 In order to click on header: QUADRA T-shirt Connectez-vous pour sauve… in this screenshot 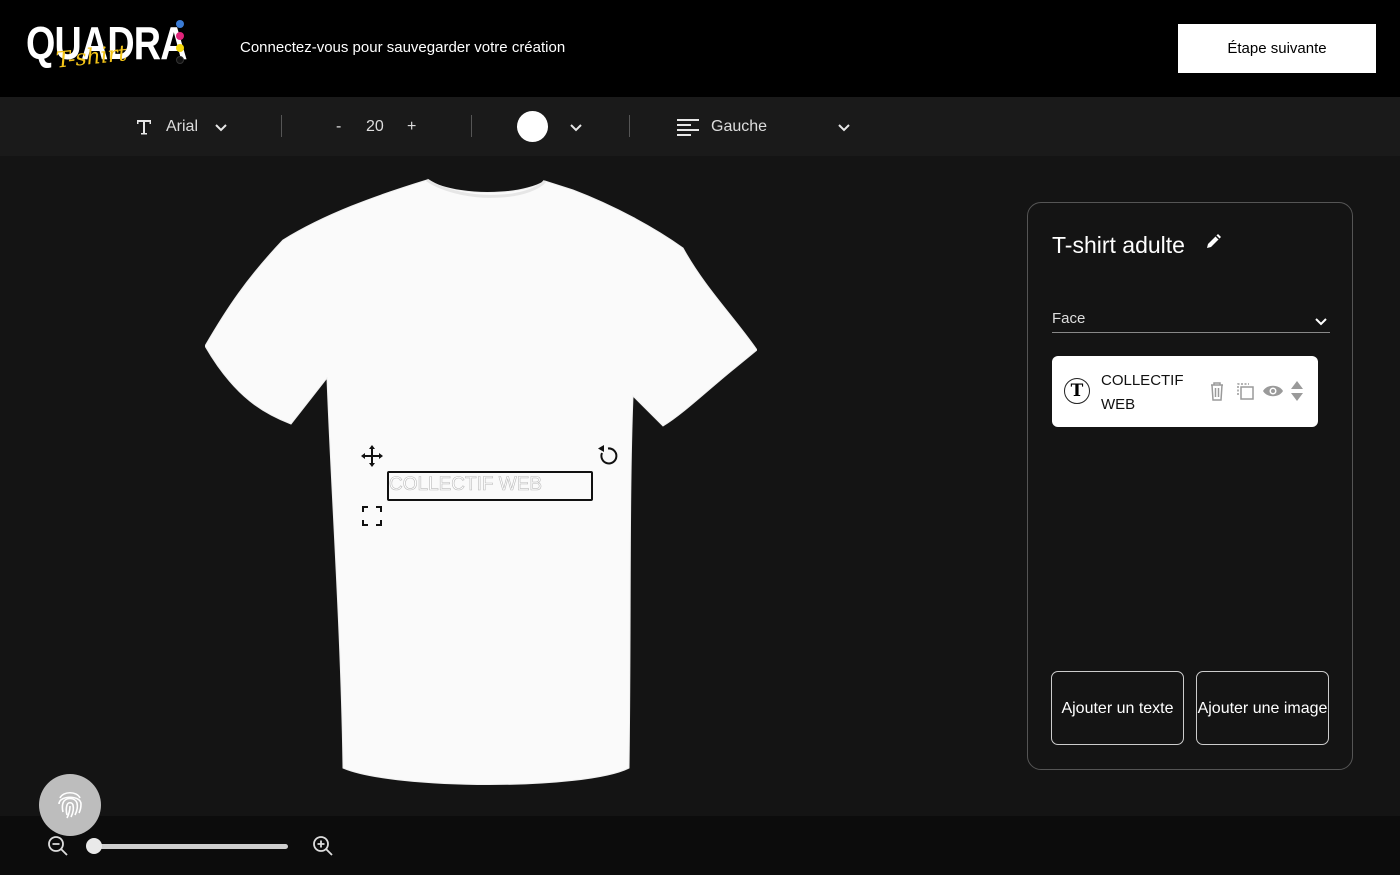, I will do `click(700, 48)`.